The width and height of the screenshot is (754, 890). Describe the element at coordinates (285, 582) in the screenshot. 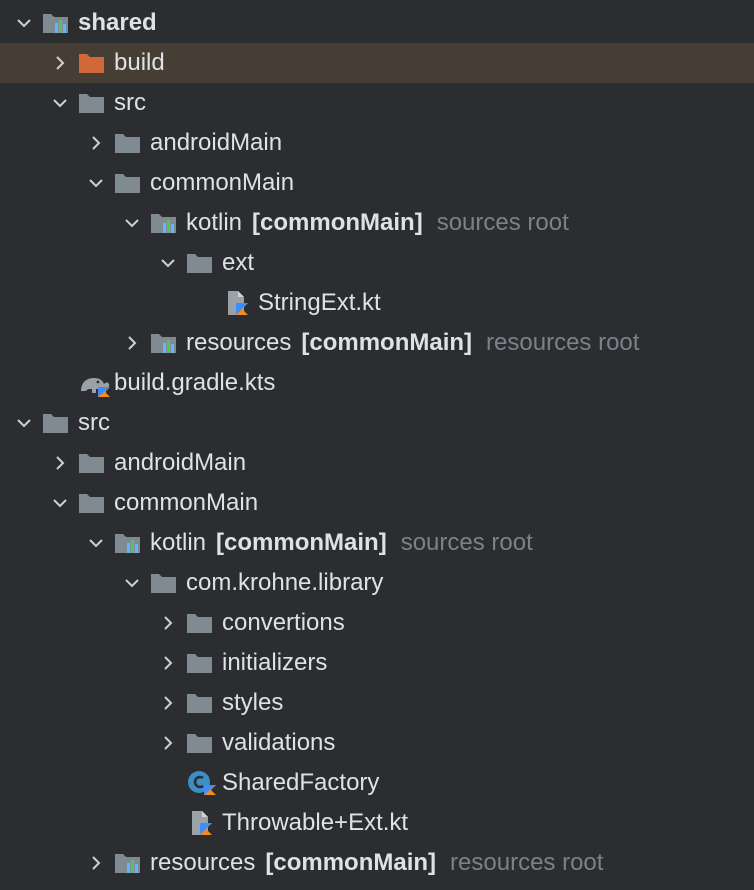

I see `tree-row-label: com.krohne.library` at that location.